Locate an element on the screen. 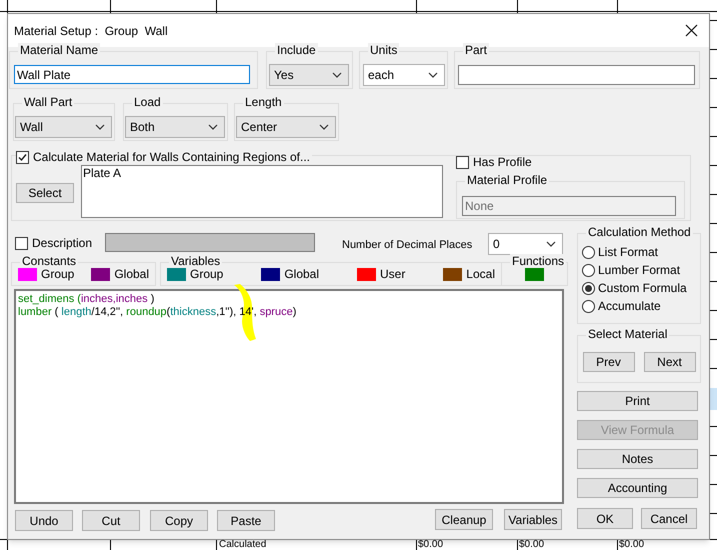 Image resolution: width=717 pixels, height=550 pixels. group-label: Functions is located at coordinates (538, 261).